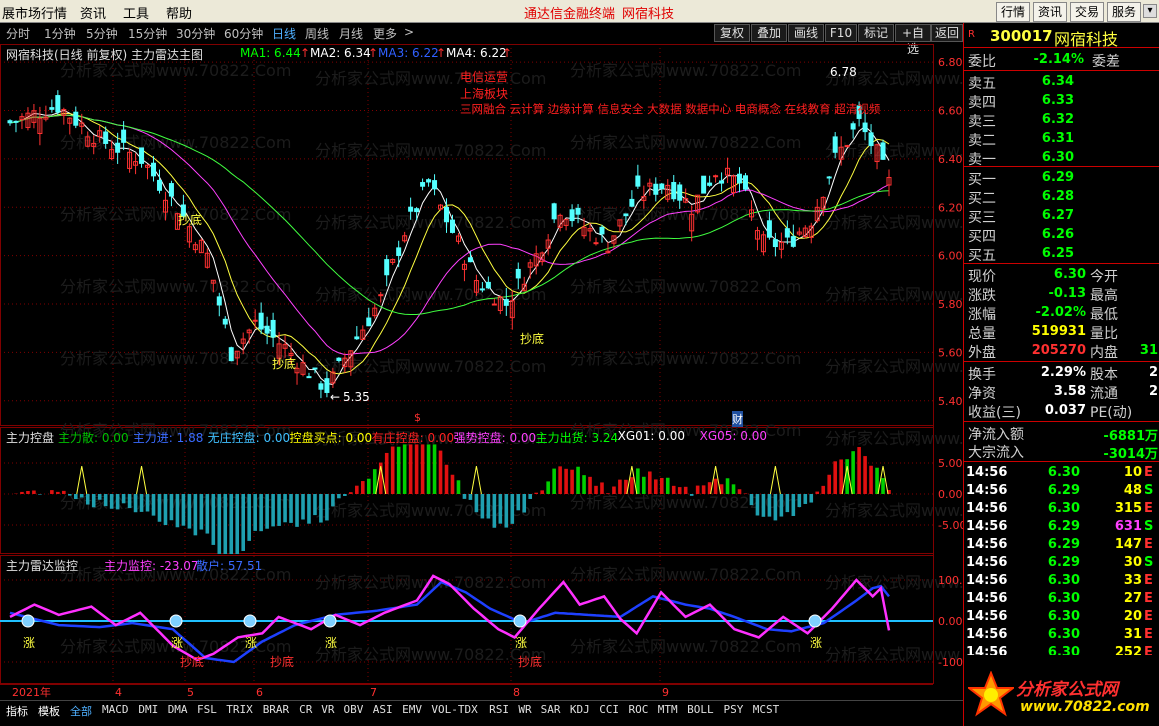  What do you see at coordinates (1044, 234) in the screenshot?
I see `bid-price: 6.26` at bounding box center [1044, 234].